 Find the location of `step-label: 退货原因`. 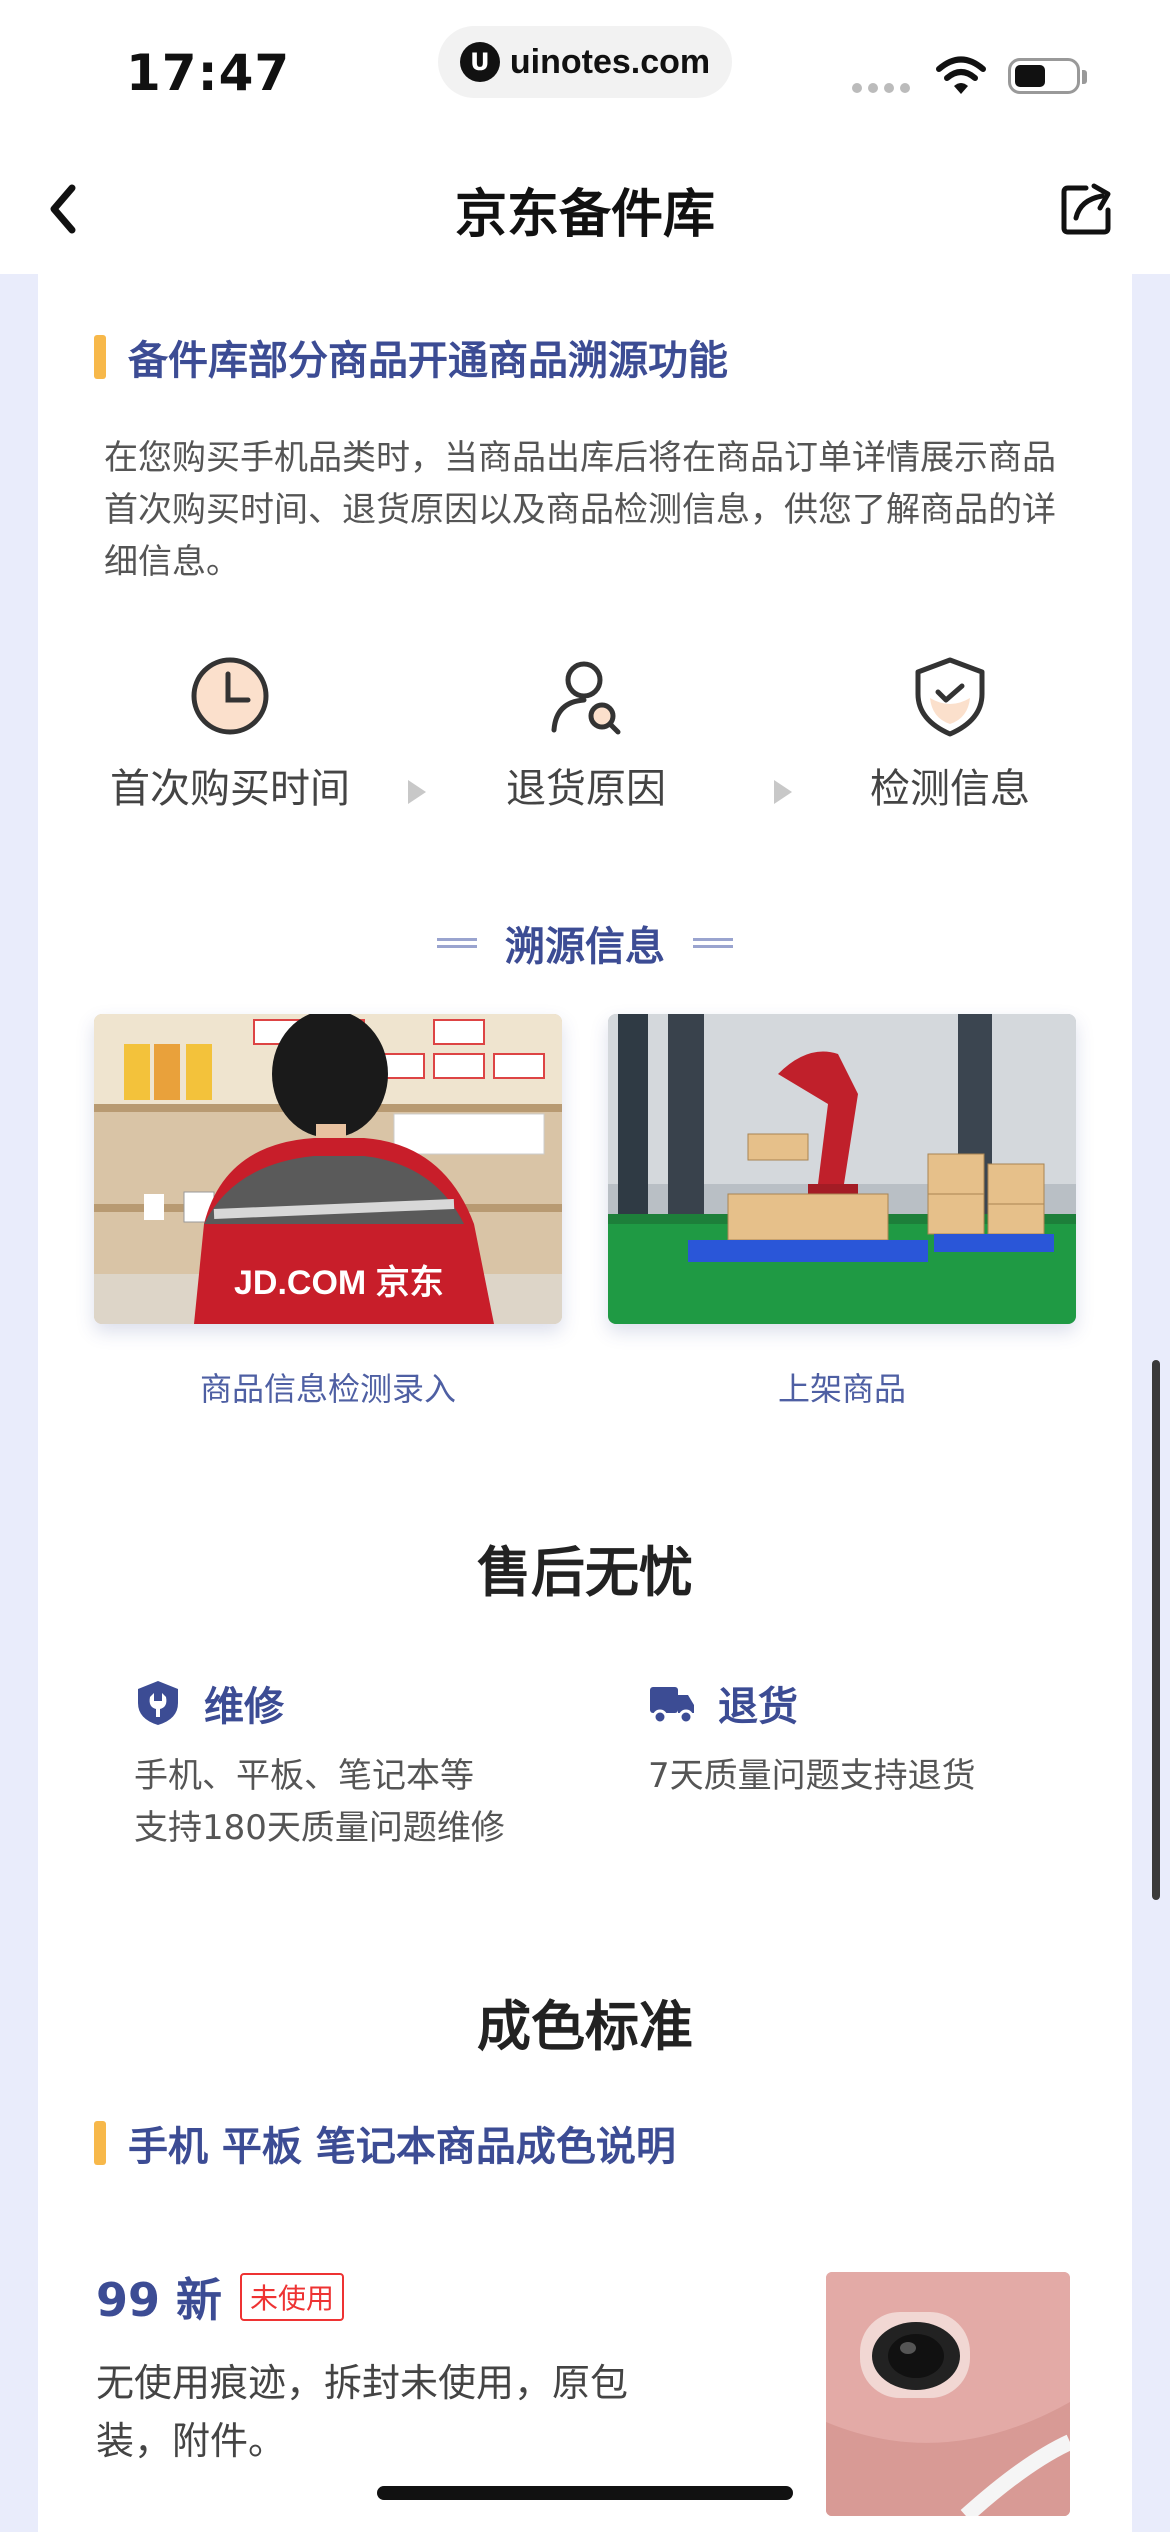

step-label: 退货原因 is located at coordinates (586, 789).